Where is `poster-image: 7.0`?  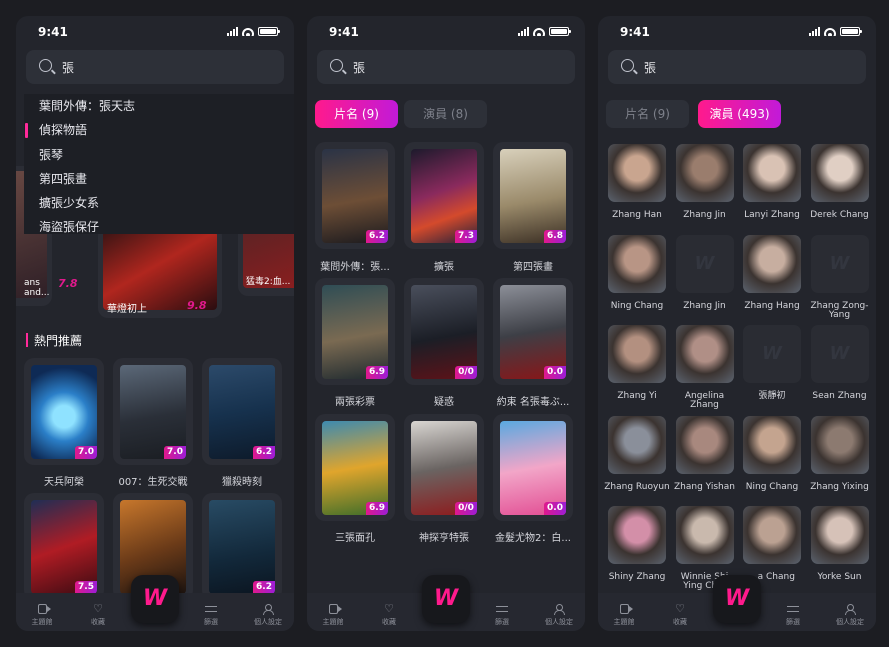
poster-image: 7.0 is located at coordinates (64, 412).